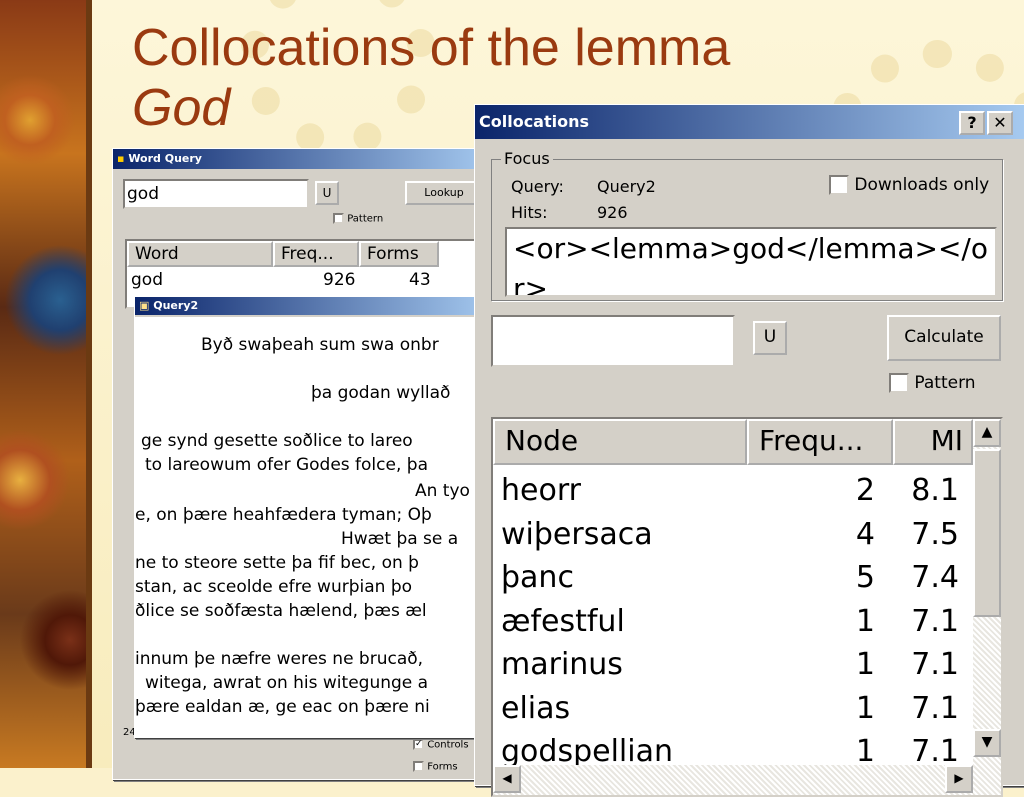 The width and height of the screenshot is (1024, 797). What do you see at coordinates (147, 280) in the screenshot?
I see `word-cell: god` at bounding box center [147, 280].